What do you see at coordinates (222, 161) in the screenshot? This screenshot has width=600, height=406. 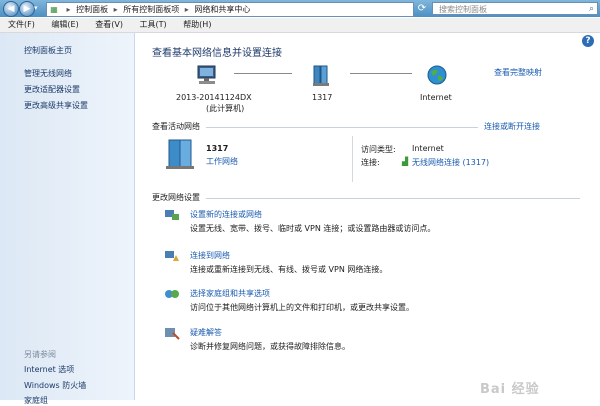 I see `network-type-link: 工作网络` at bounding box center [222, 161].